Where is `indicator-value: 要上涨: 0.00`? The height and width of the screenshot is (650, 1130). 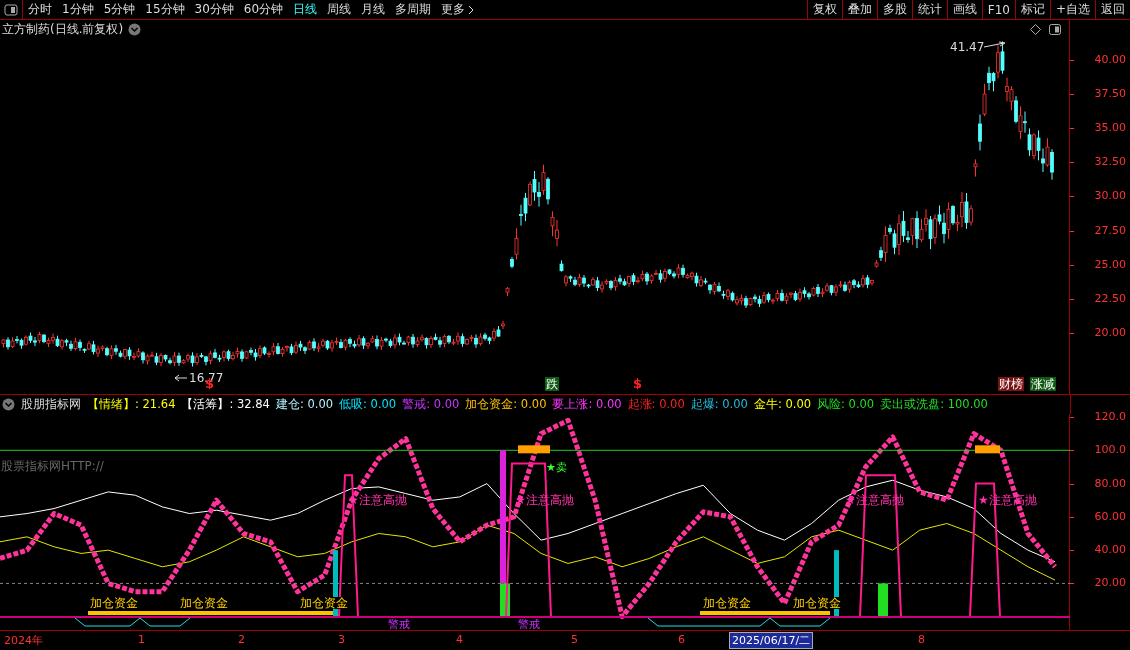
indicator-value: 要上涨: 0.00 is located at coordinates (587, 404).